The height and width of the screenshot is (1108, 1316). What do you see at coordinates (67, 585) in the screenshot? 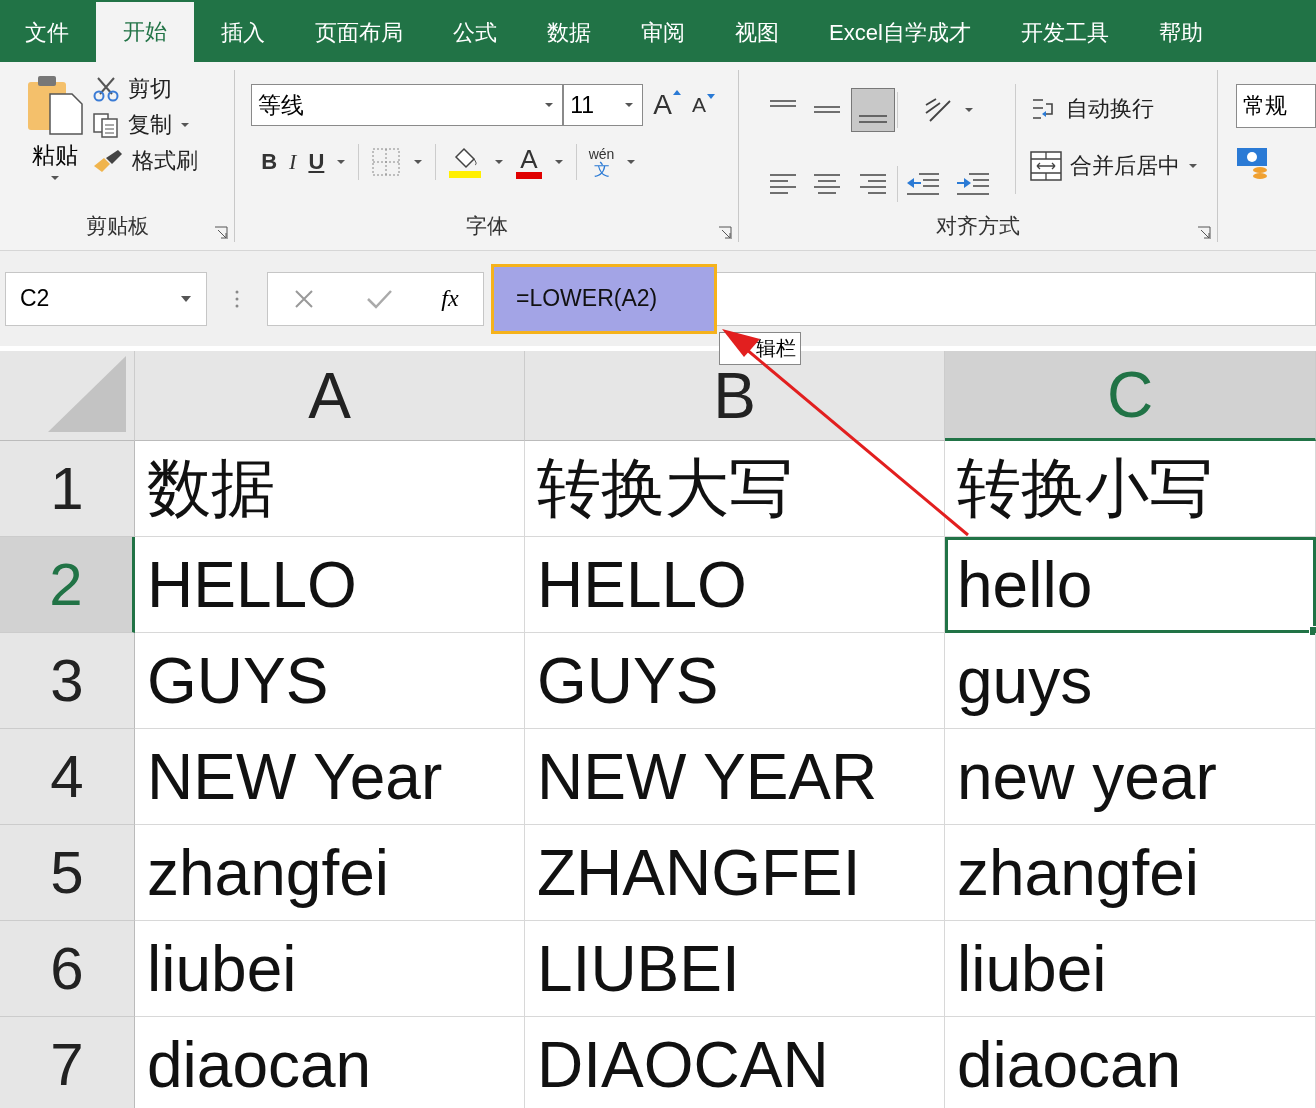
I see `row-header: 2` at bounding box center [67, 585].